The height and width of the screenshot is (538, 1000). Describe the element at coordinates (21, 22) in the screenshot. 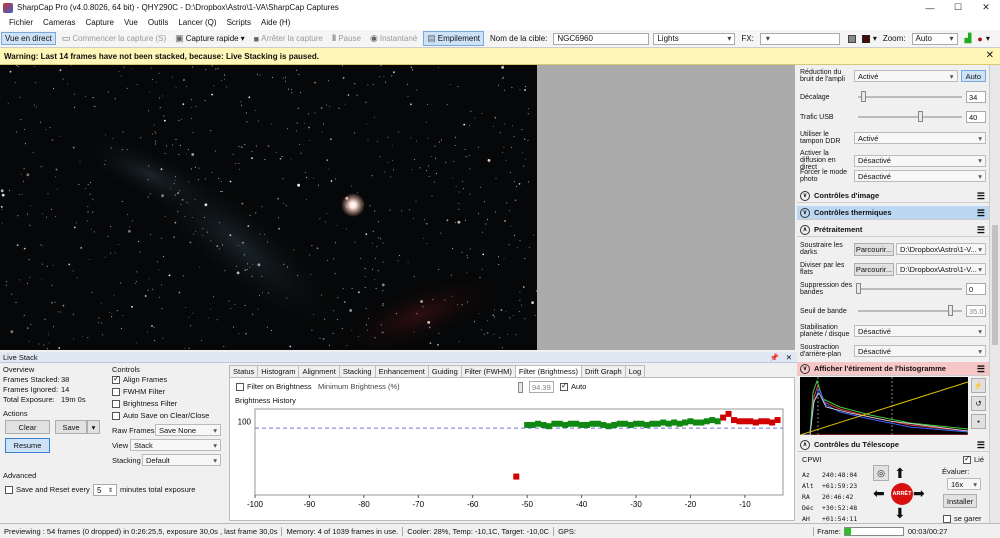

I see `menu-fichier: Fichier` at that location.